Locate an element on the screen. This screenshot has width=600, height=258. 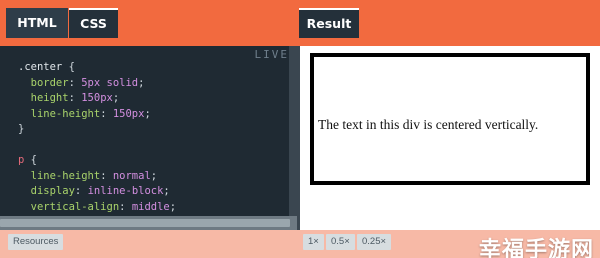
scrollbar-thumb is located at coordinates (145, 223).